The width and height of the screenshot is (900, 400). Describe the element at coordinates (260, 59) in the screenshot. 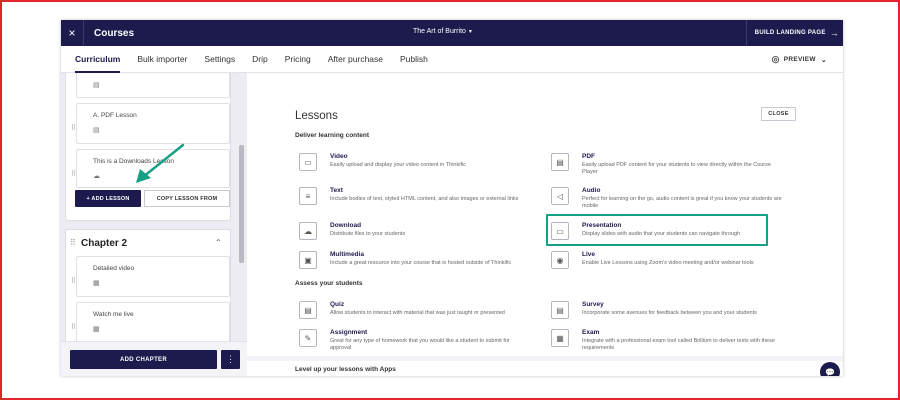

I see `tab-drip: Drip` at that location.